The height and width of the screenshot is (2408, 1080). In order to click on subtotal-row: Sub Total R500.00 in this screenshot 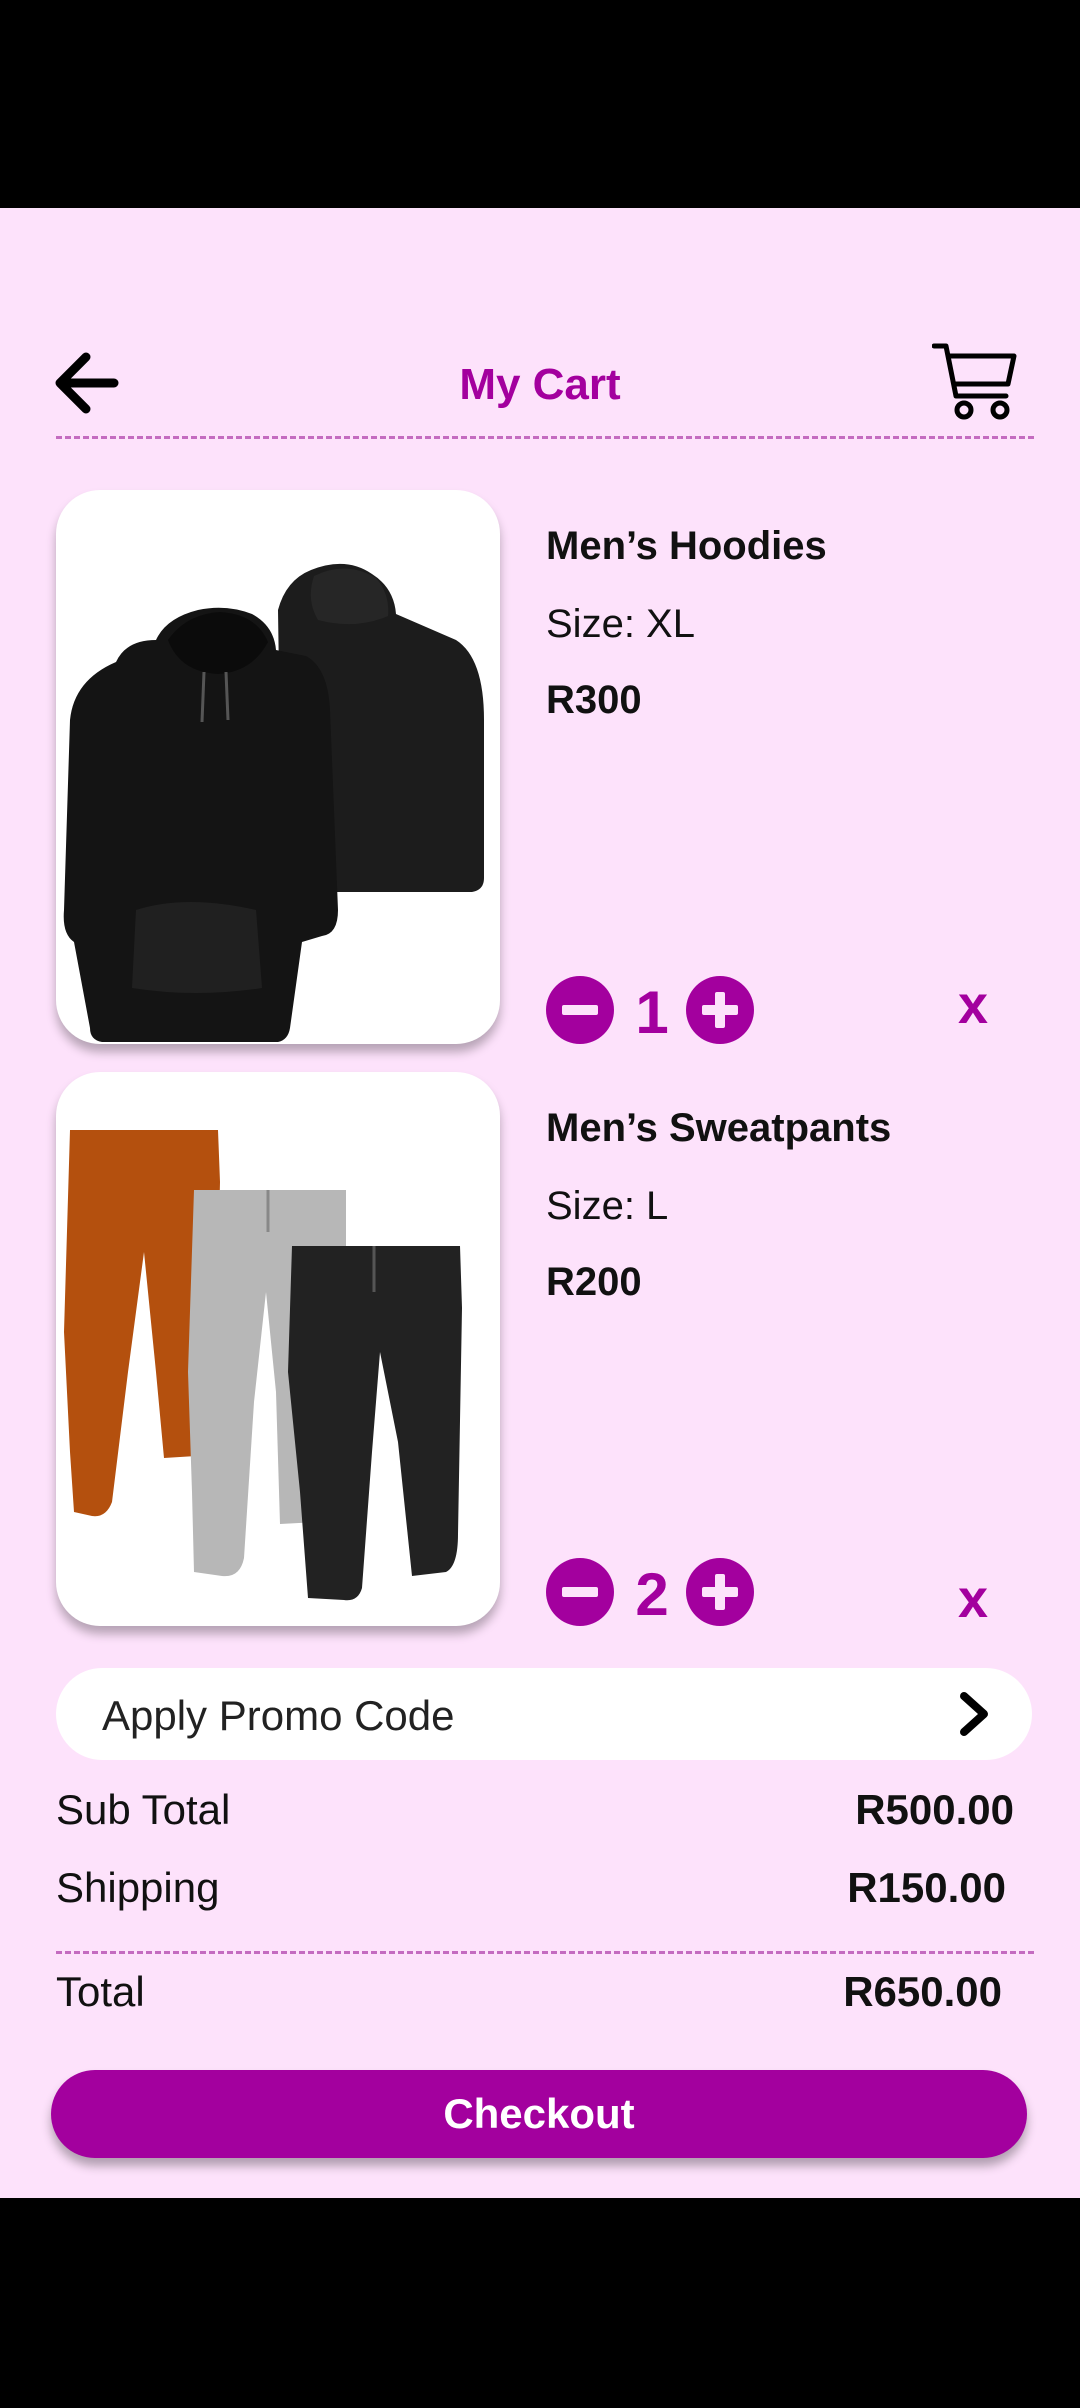, I will do `click(535, 1816)`.